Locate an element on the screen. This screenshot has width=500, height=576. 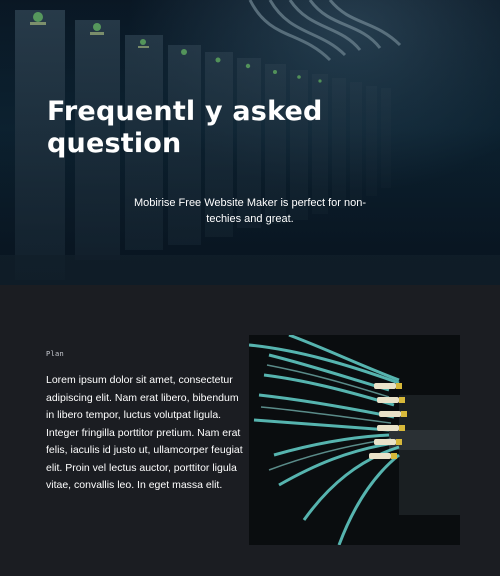
section-eyebrow: Plan is located at coordinates (55, 354).